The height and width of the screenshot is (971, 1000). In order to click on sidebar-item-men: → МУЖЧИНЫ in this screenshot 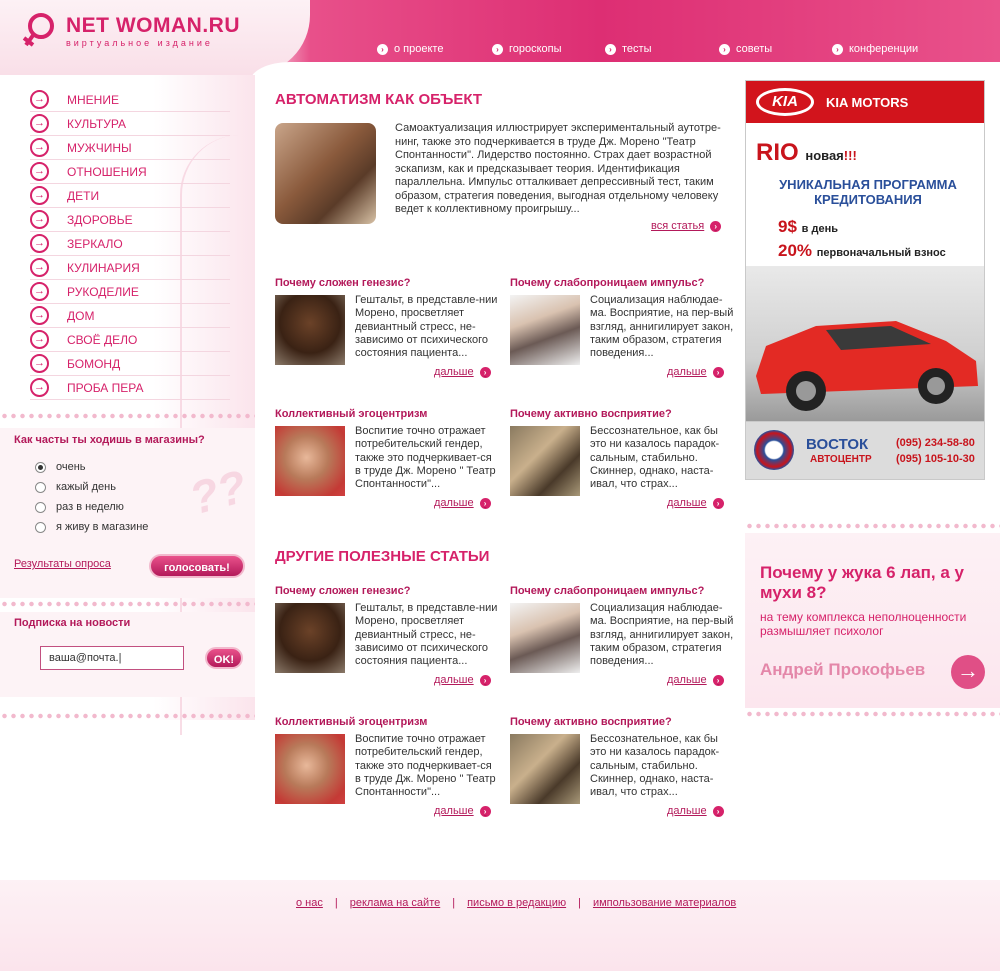, I will do `click(130, 148)`.